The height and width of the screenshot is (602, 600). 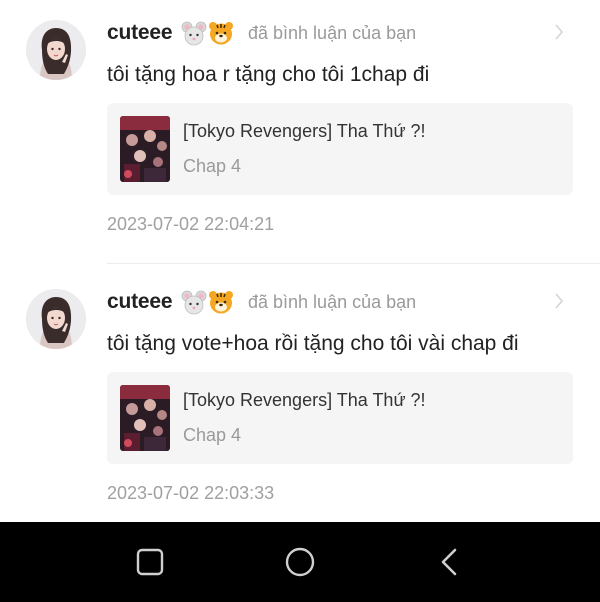 What do you see at coordinates (150, 562) in the screenshot?
I see `recent-apps-icon` at bounding box center [150, 562].